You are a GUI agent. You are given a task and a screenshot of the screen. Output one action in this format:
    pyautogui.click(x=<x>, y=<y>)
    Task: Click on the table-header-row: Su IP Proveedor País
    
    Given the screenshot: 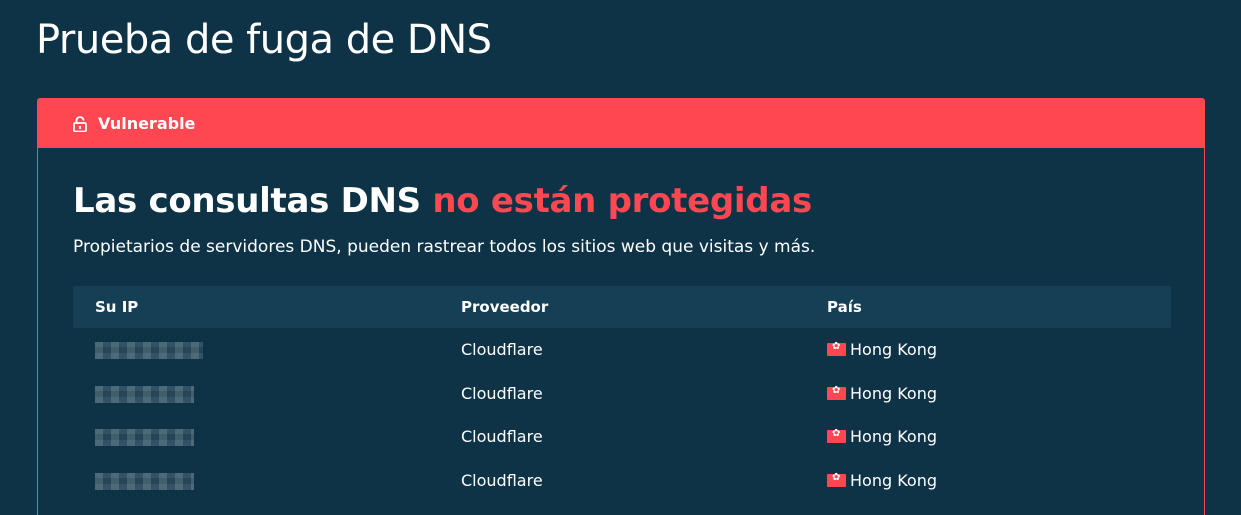 What is the action you would take?
    pyautogui.click(x=622, y=307)
    